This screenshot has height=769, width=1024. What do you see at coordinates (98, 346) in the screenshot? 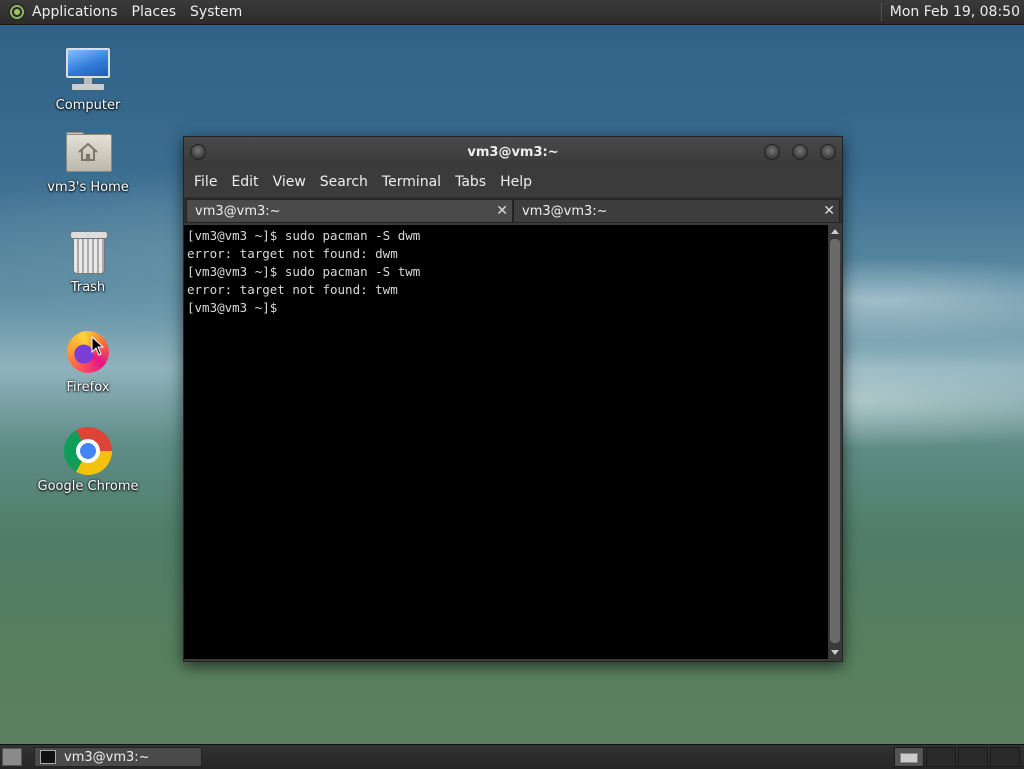
I see `mouse-pointer-icon` at bounding box center [98, 346].